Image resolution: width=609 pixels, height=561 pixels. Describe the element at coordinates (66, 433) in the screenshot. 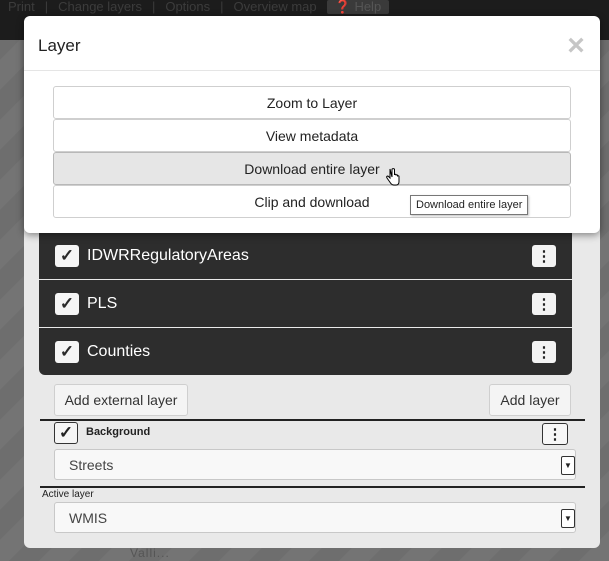

I see `background-checkbox: ✓` at that location.